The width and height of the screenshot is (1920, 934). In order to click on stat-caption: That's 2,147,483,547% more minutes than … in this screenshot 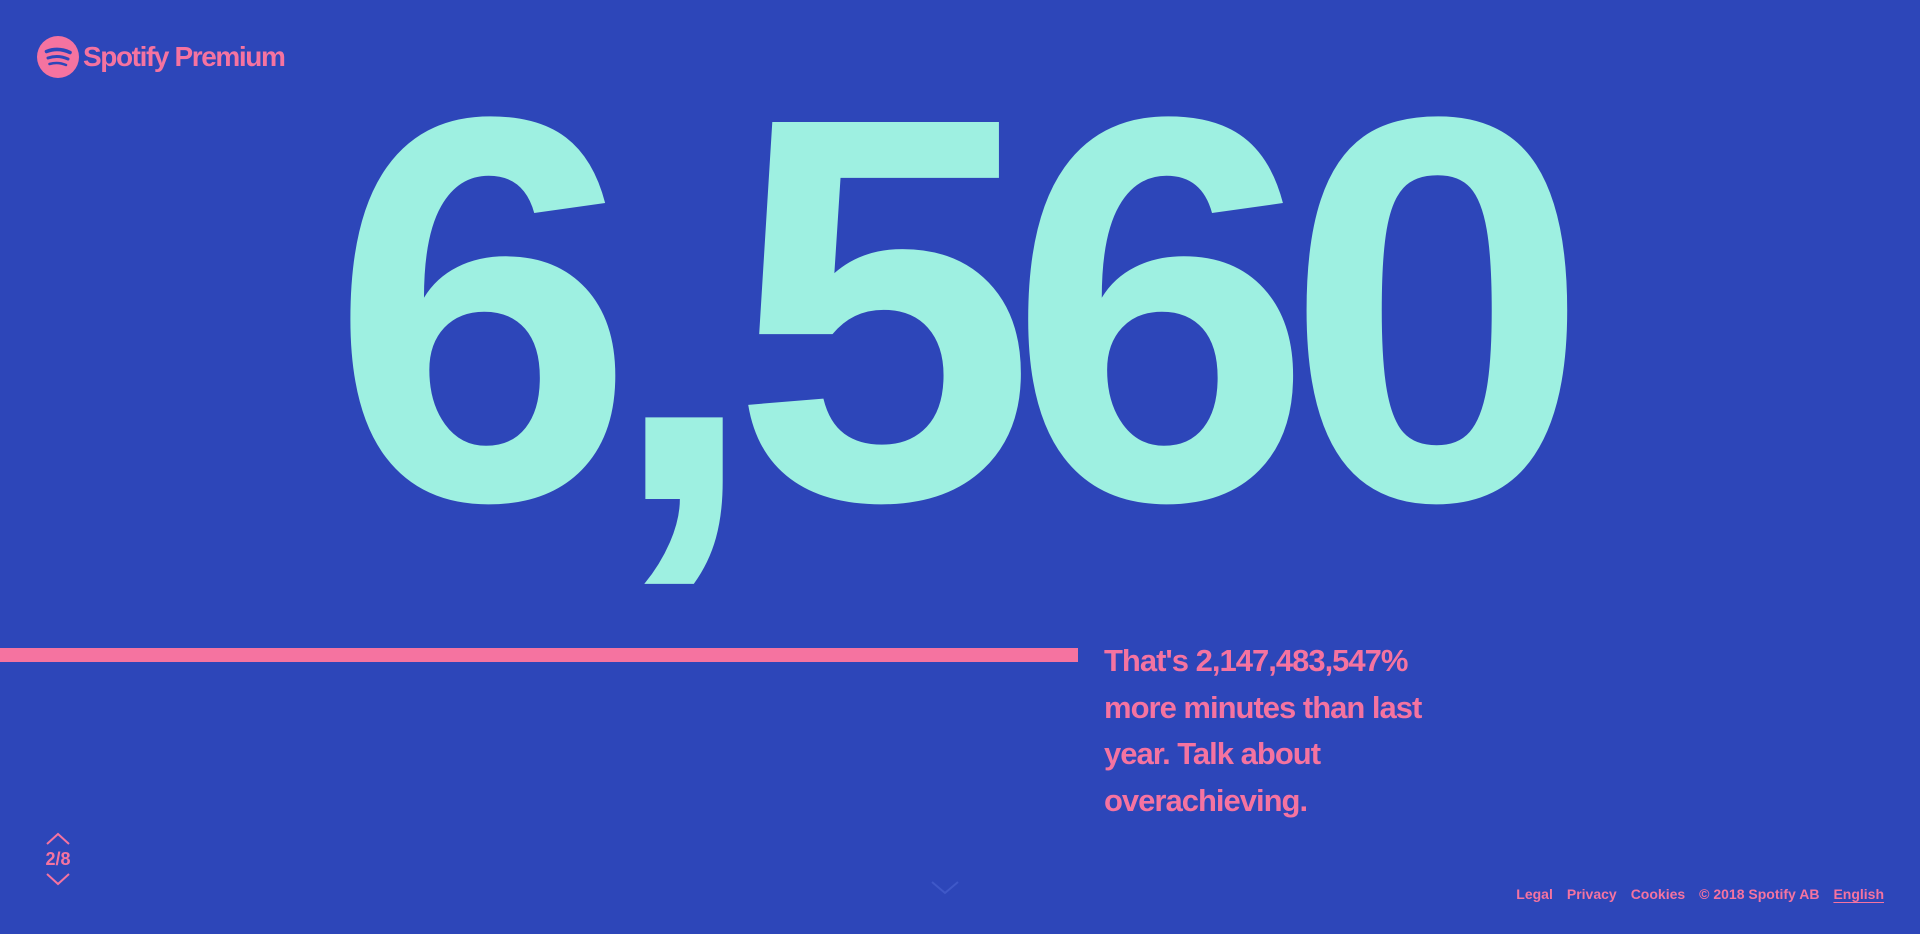, I will do `click(1263, 730)`.